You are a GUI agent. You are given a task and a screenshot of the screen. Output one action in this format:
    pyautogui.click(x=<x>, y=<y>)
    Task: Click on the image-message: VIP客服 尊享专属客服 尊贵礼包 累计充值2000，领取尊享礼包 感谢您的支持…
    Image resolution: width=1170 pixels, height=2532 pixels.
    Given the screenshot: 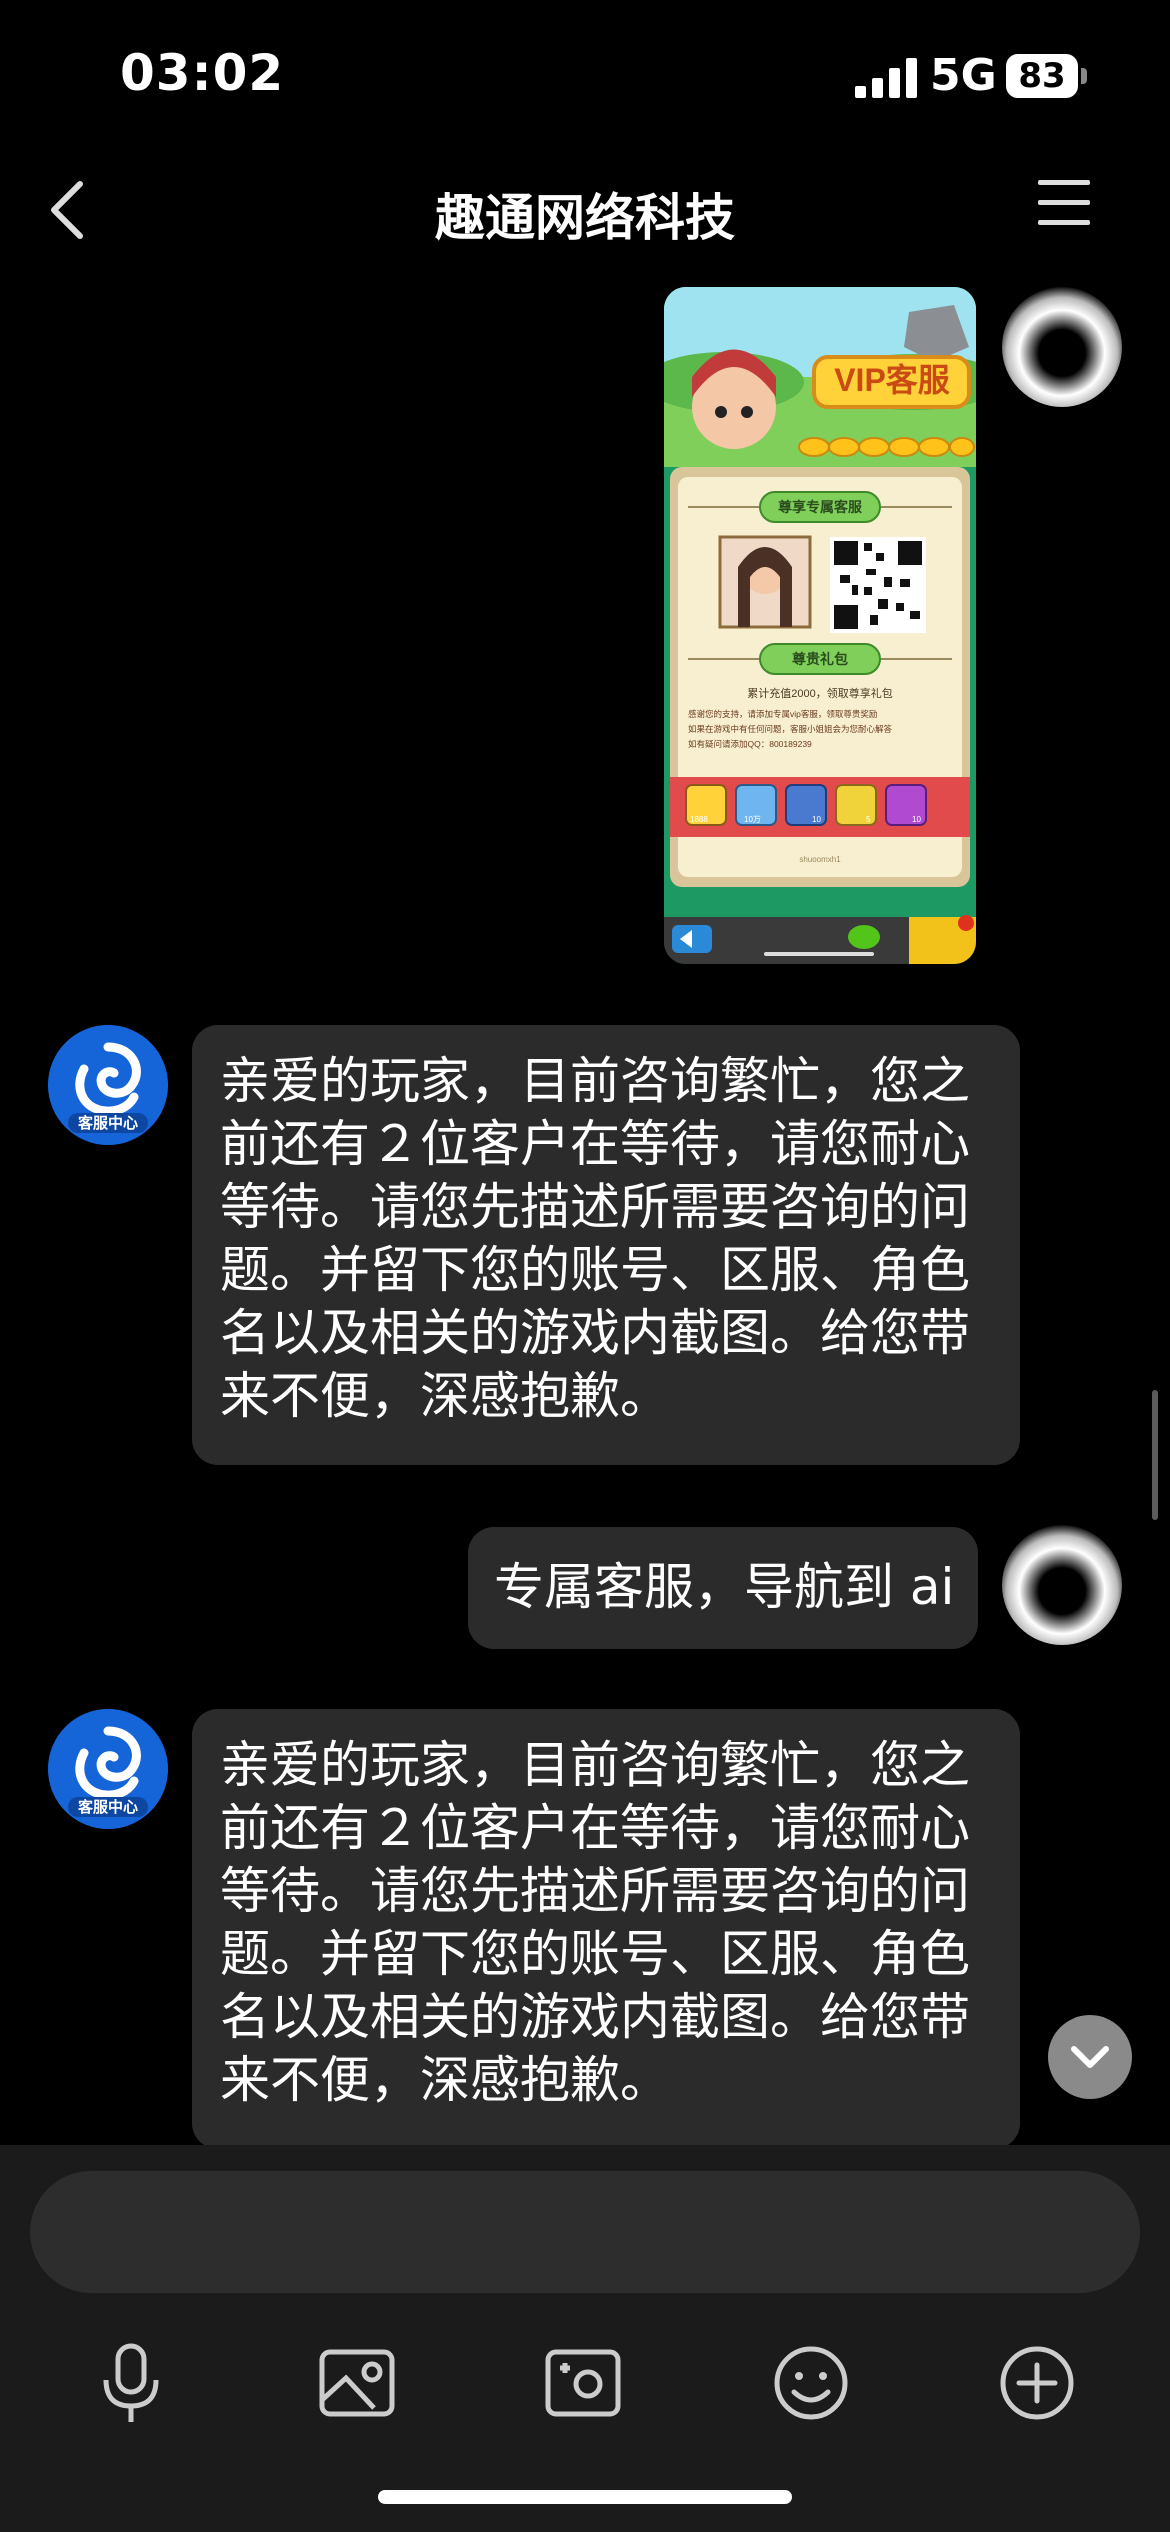 What is the action you would take?
    pyautogui.click(x=820, y=625)
    